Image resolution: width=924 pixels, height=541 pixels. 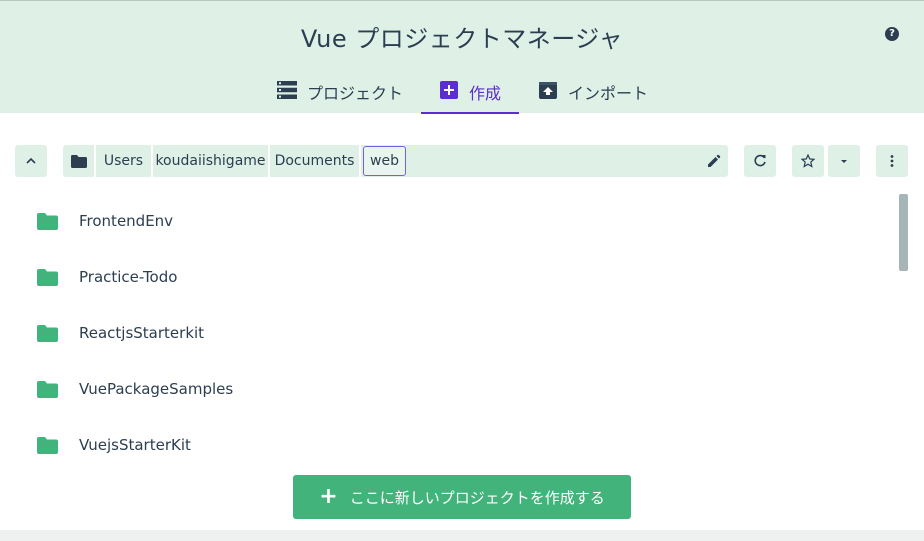 I want to click on chevron-up-icon, so click(x=31, y=160).